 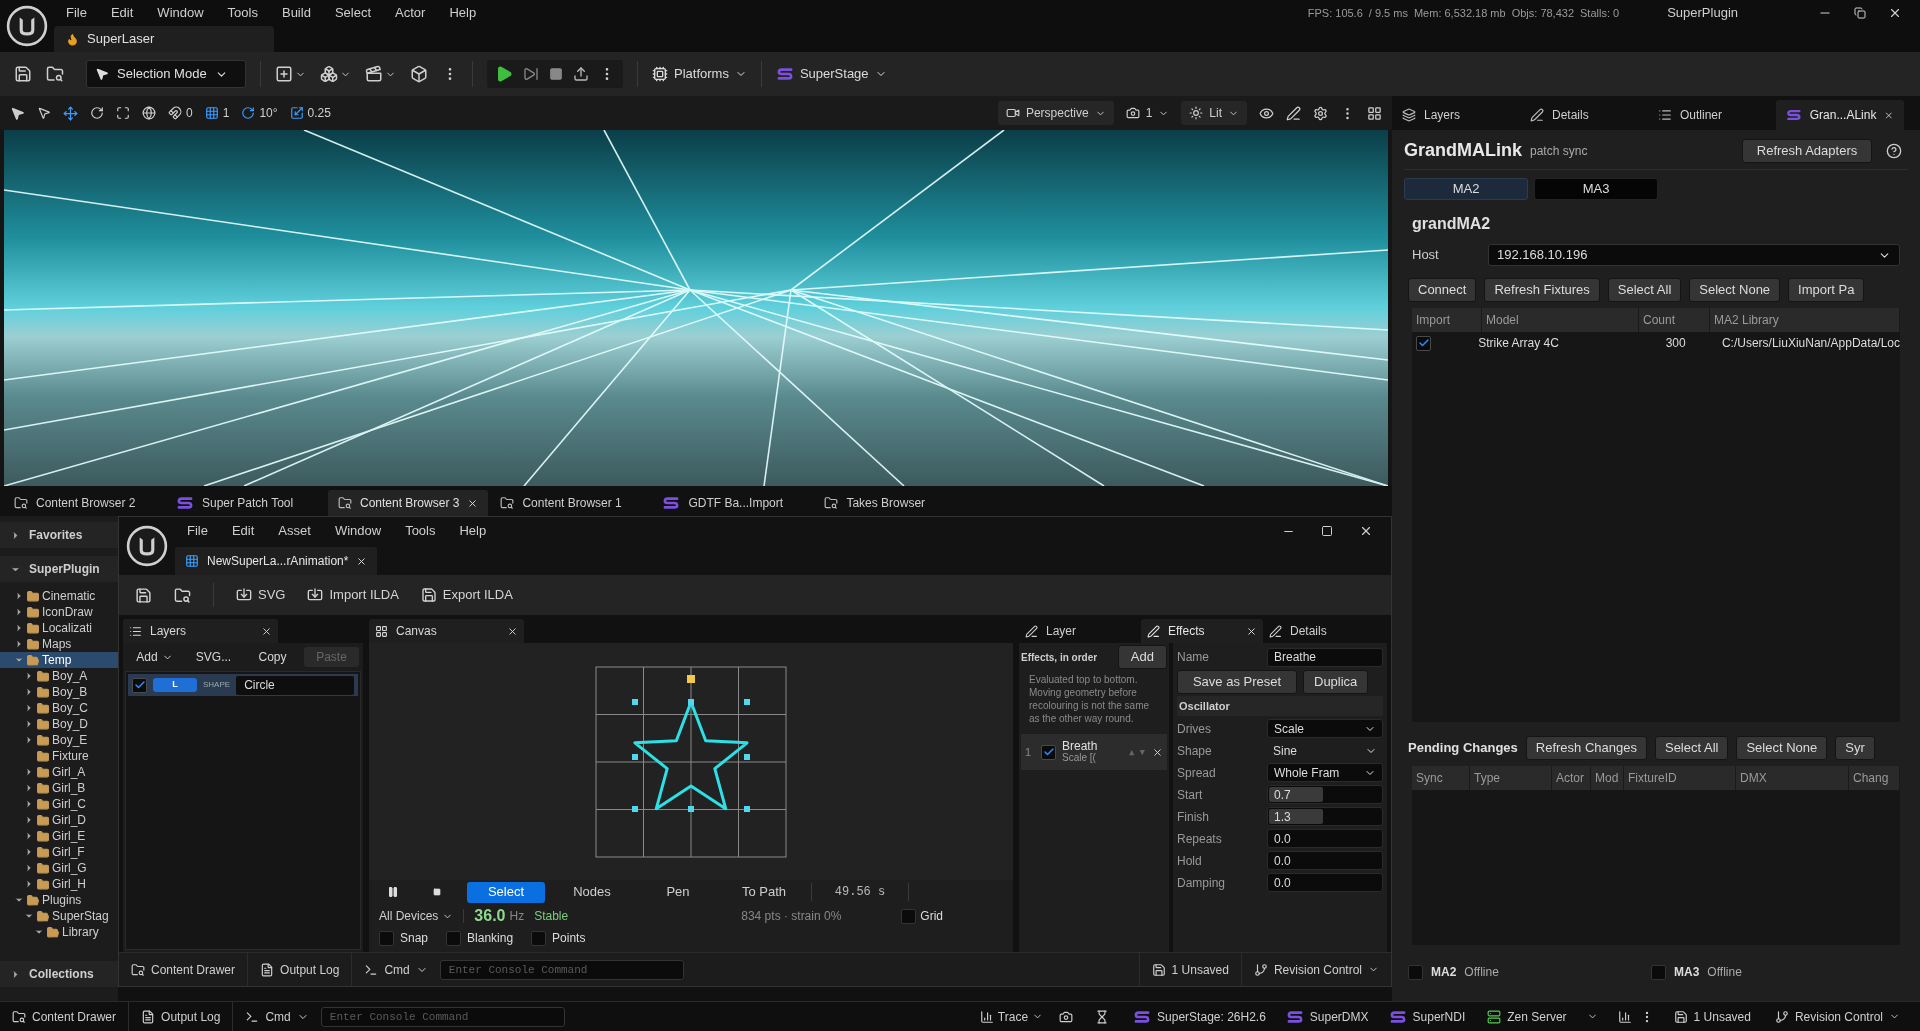 I want to click on panel-tab: Layer, so click(x=1080, y=631).